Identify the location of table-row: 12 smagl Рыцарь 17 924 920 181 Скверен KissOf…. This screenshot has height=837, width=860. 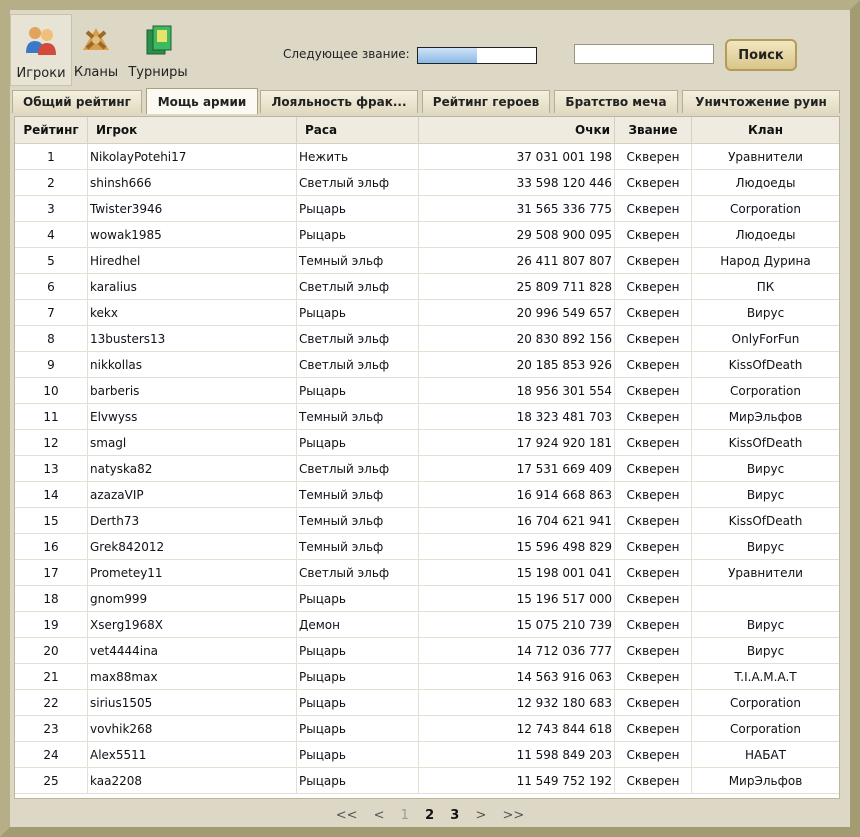
(427, 442).